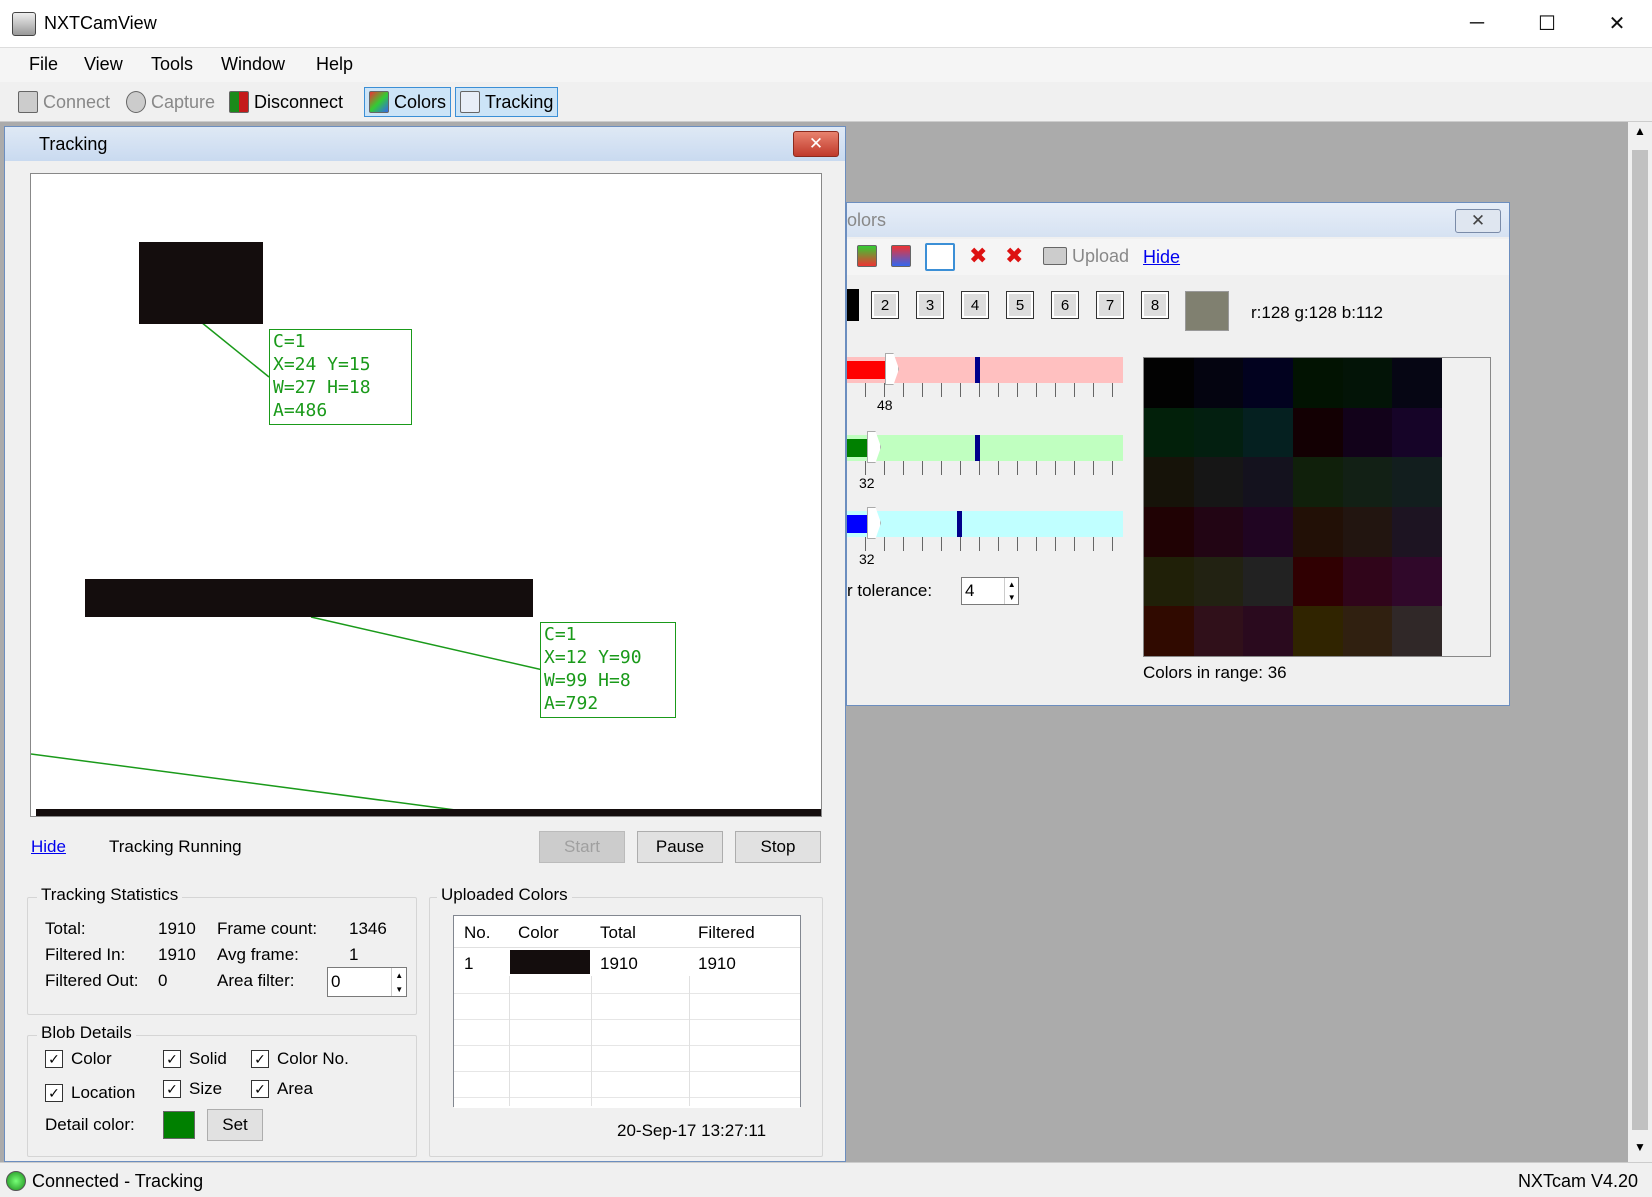 This screenshot has height=1197, width=1652. Describe the element at coordinates (286, 102) in the screenshot. I see `disconnect-button: Disconnect` at that location.